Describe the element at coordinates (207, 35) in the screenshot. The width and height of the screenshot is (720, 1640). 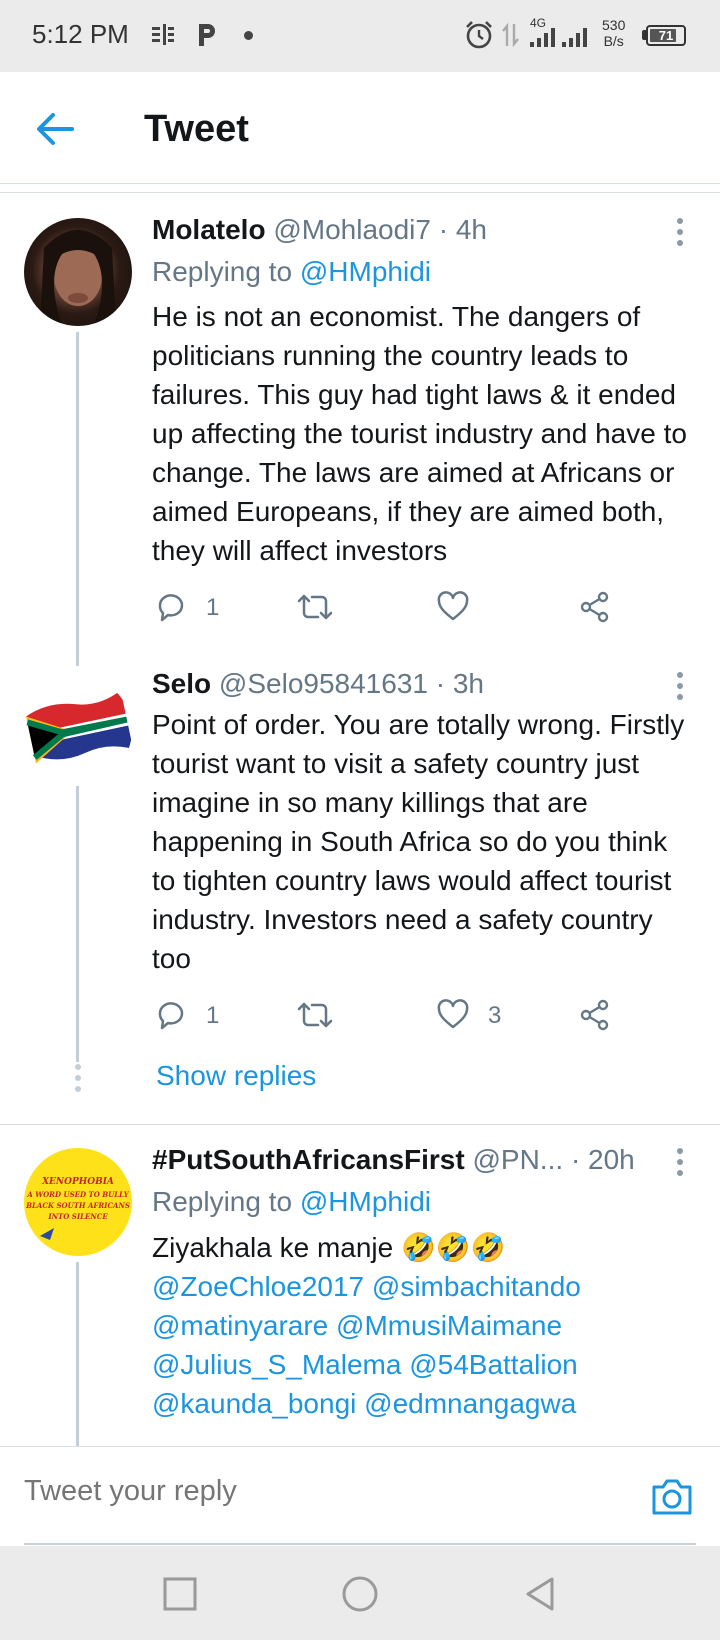
I see `p-app-icon` at that location.